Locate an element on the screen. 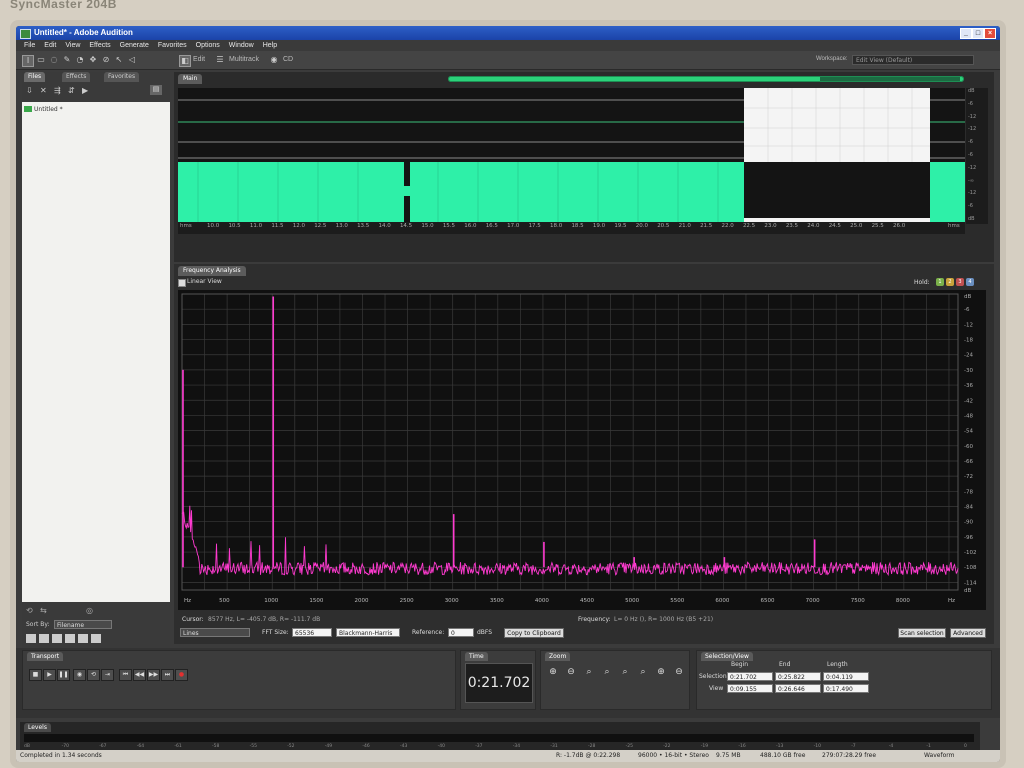  view-length-field: 0:17.490 is located at coordinates (846, 688).